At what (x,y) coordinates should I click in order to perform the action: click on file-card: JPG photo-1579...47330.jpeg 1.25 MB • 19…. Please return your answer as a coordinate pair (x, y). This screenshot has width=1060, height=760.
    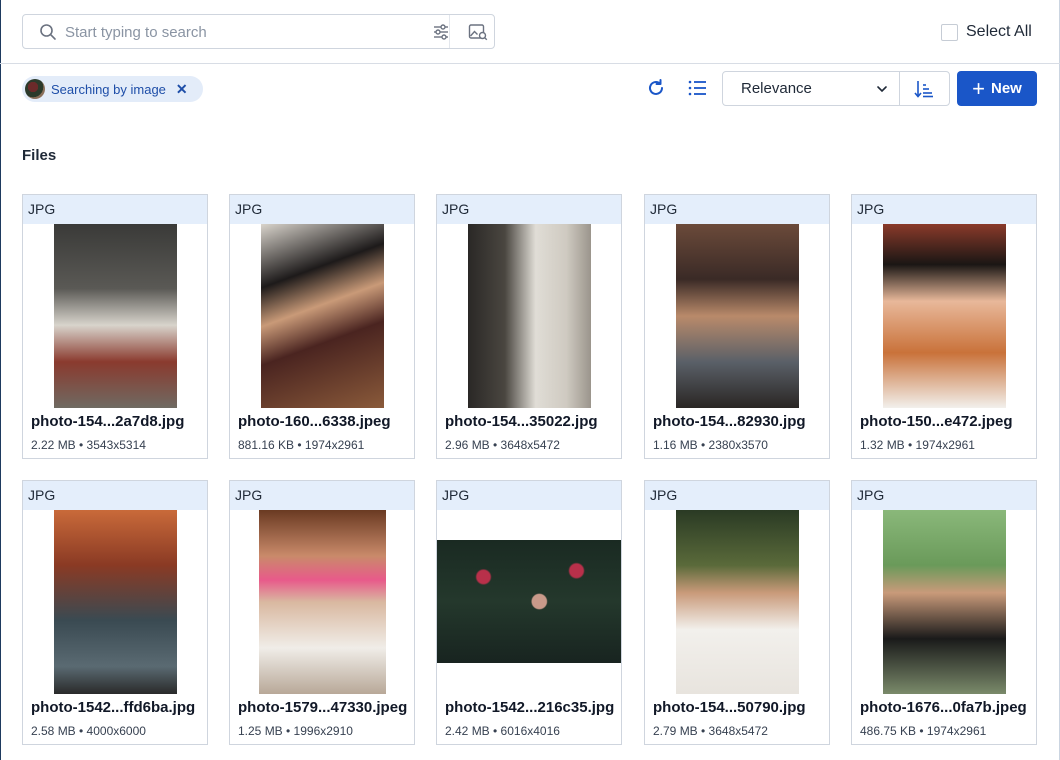
    Looking at the image, I should click on (322, 612).